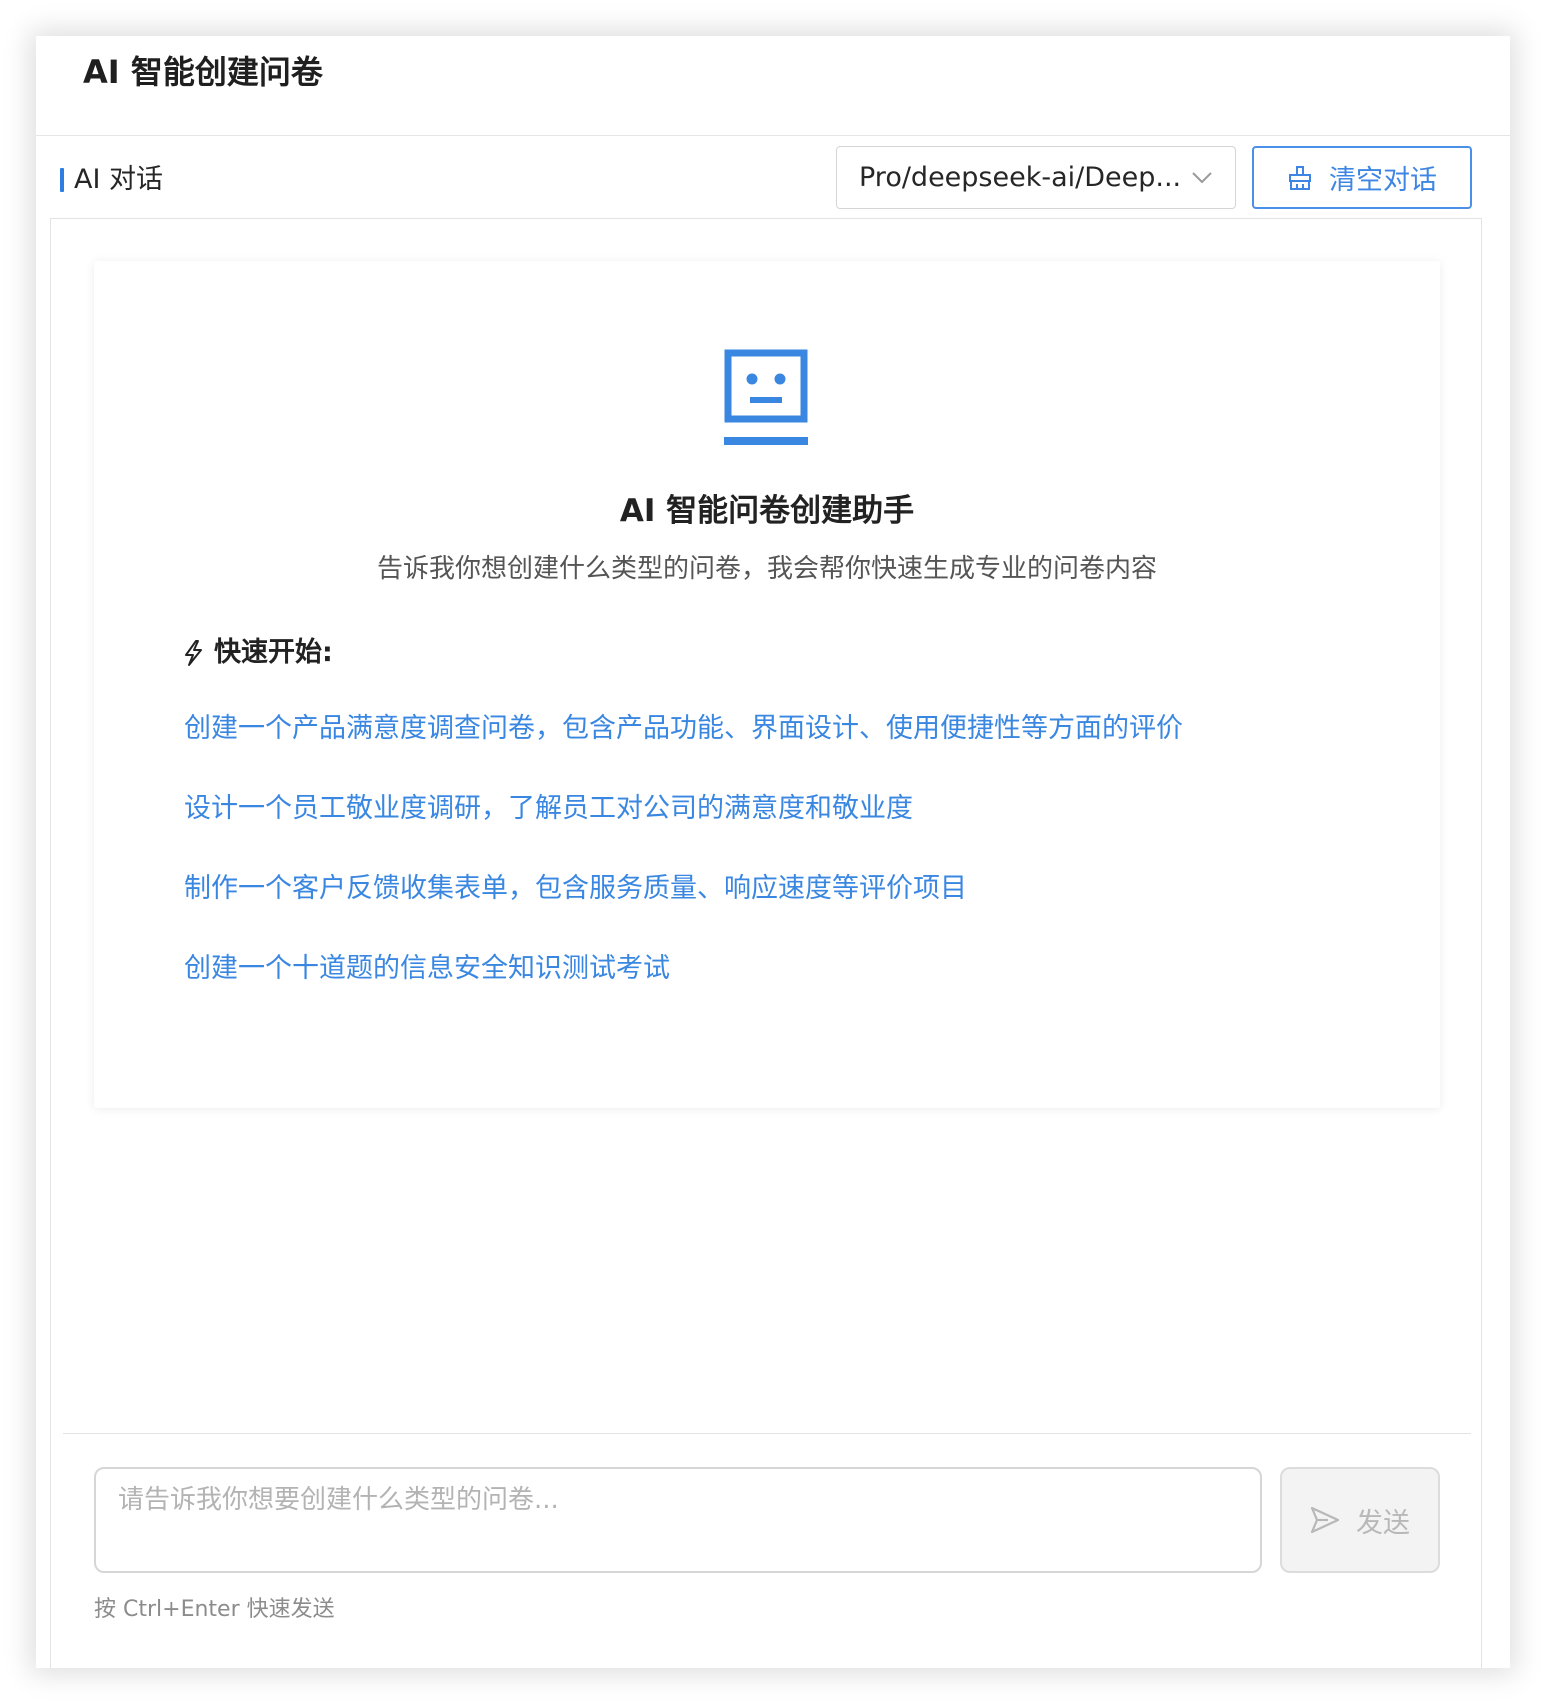 This screenshot has height=1704, width=1546. What do you see at coordinates (683, 729) in the screenshot?
I see `suggestion-product-satisfaction: 创建一个产品满意度调查问卷，包含产品功能、界面设计、使用便捷性等方面的评价` at bounding box center [683, 729].